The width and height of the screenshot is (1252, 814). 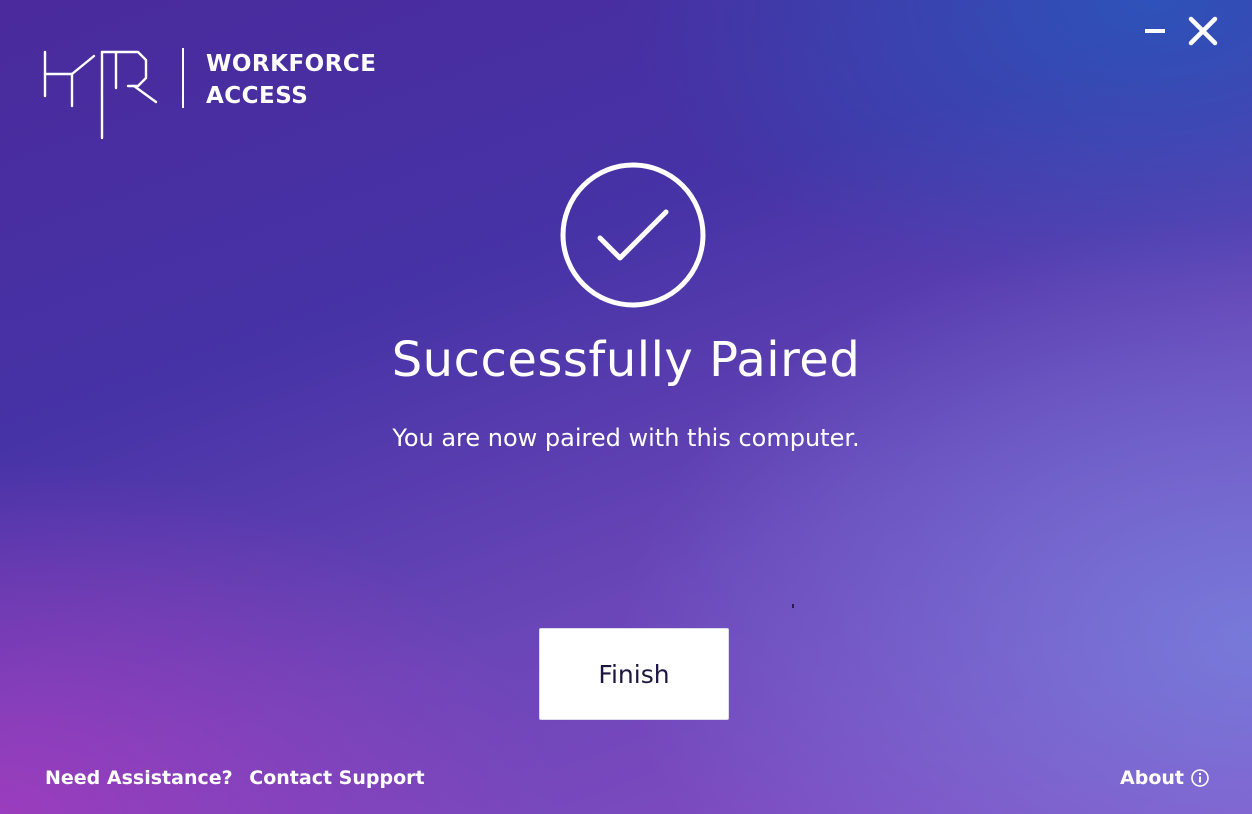 I want to click on hypr-logo-icon, so click(x=100, y=95).